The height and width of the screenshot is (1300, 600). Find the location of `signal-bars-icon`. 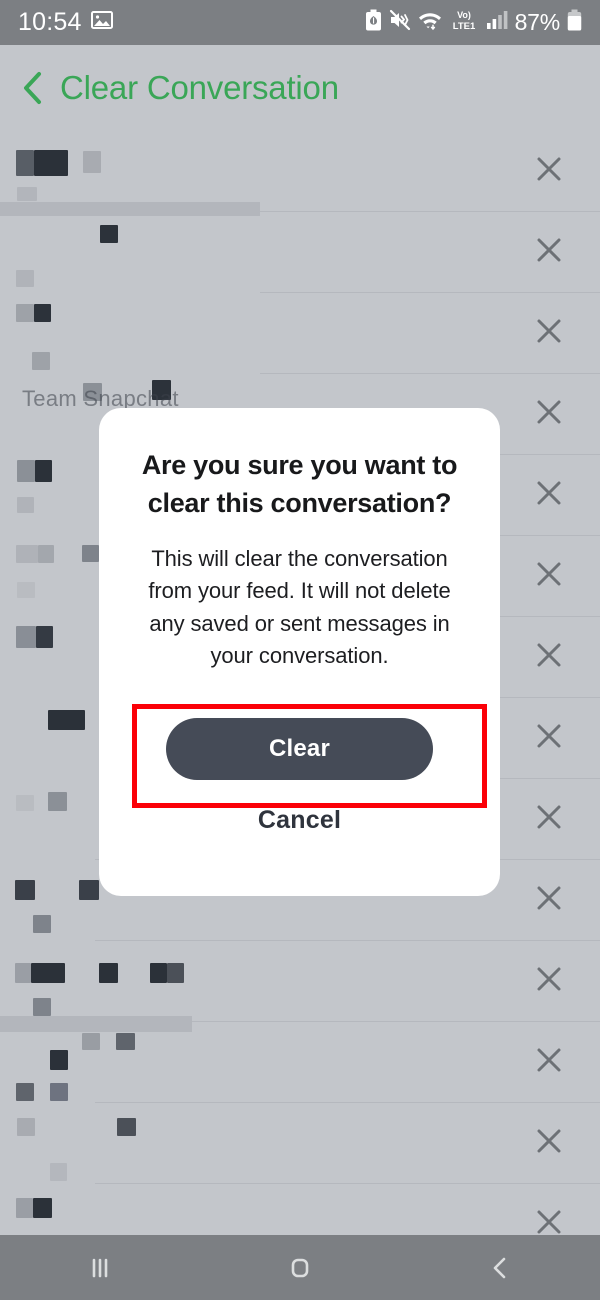

signal-bars-icon is located at coordinates (497, 22).